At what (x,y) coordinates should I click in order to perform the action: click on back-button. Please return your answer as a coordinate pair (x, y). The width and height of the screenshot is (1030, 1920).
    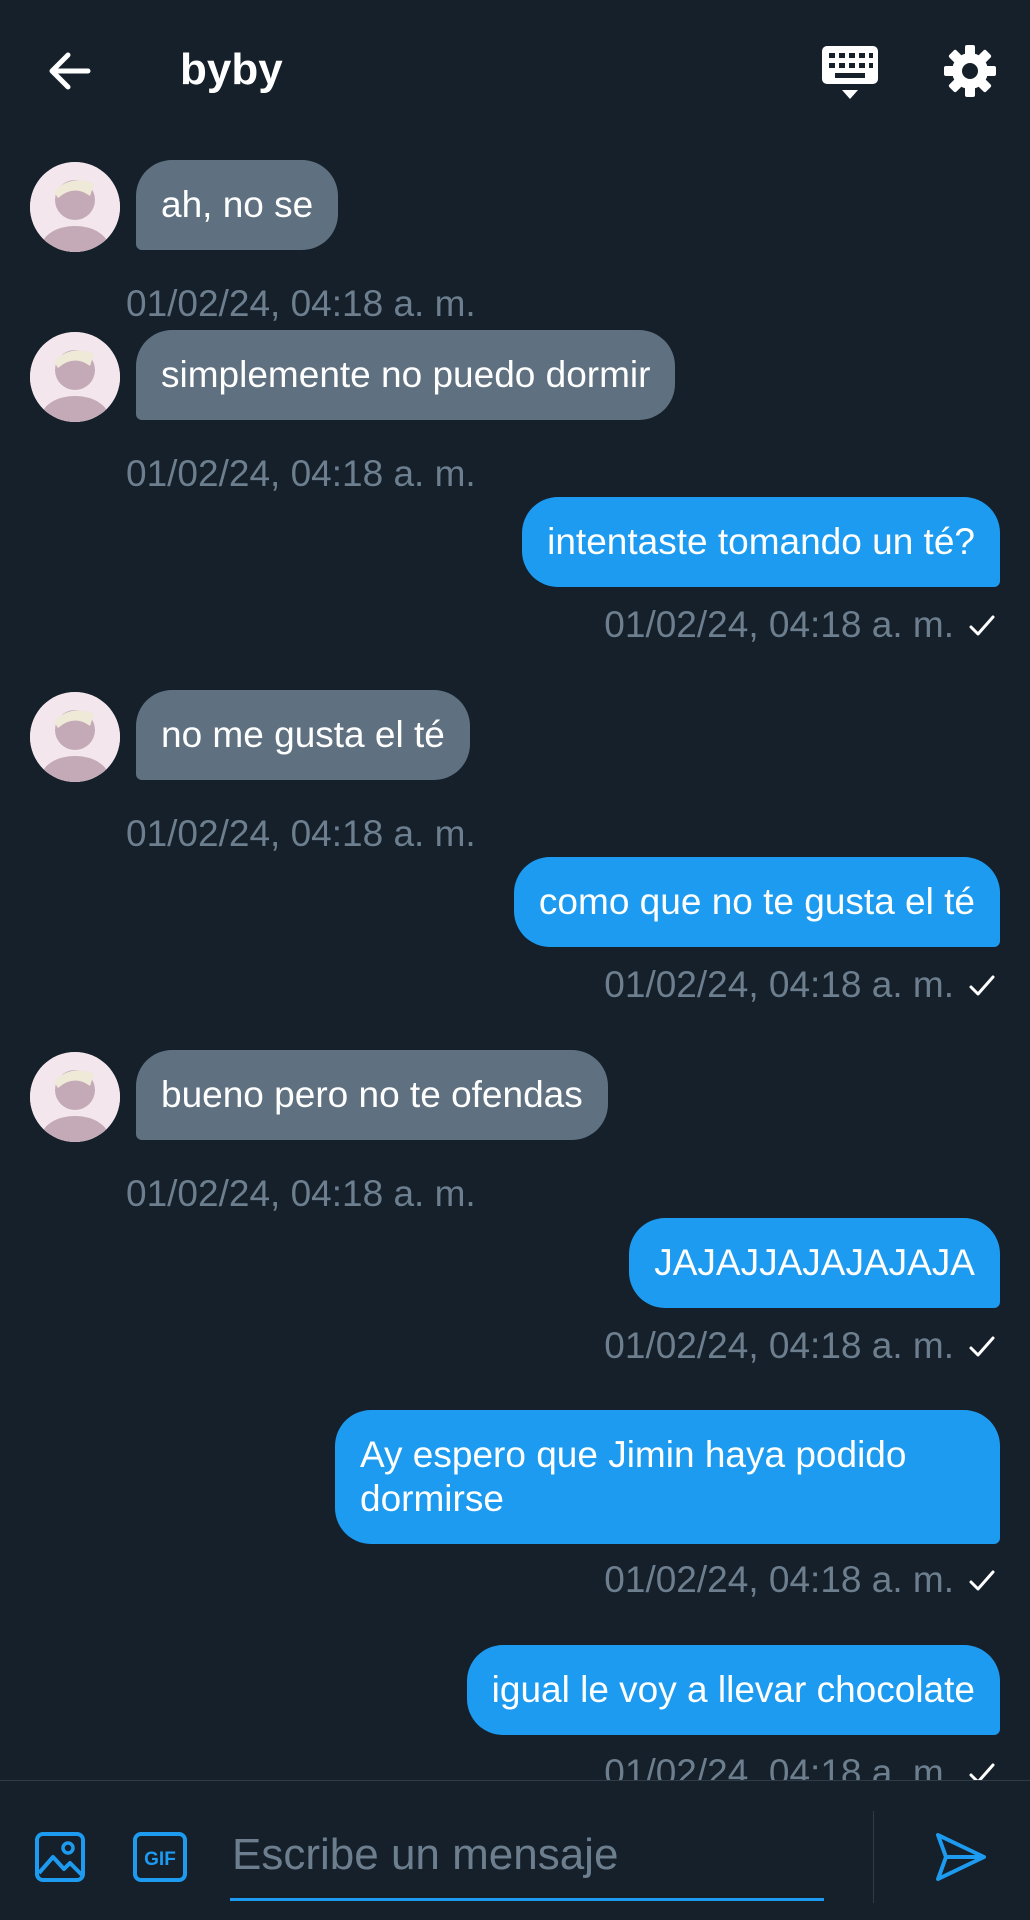
    Looking at the image, I should click on (69, 71).